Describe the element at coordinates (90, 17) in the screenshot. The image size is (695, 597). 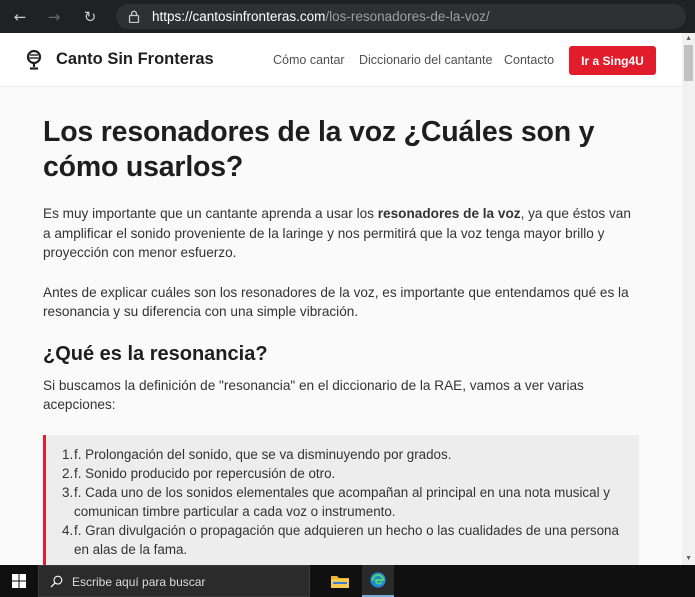
I see `reload-icon: ↻` at that location.